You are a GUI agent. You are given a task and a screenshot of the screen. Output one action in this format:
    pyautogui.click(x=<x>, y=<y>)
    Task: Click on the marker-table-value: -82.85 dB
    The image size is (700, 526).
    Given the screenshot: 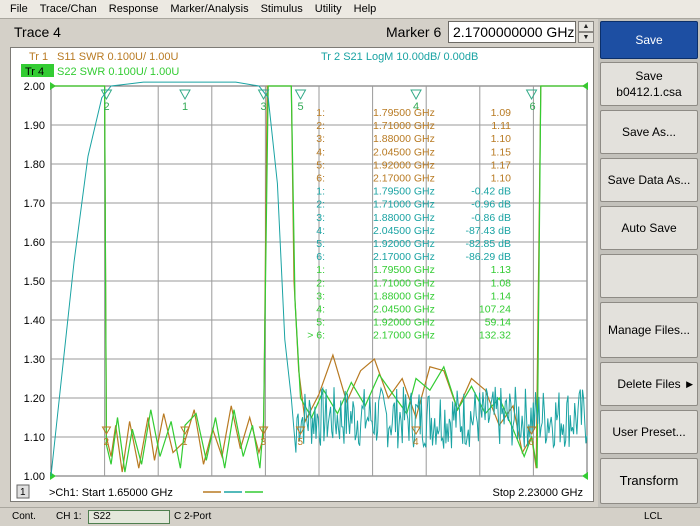 What is the action you would take?
    pyautogui.click(x=488, y=244)
    